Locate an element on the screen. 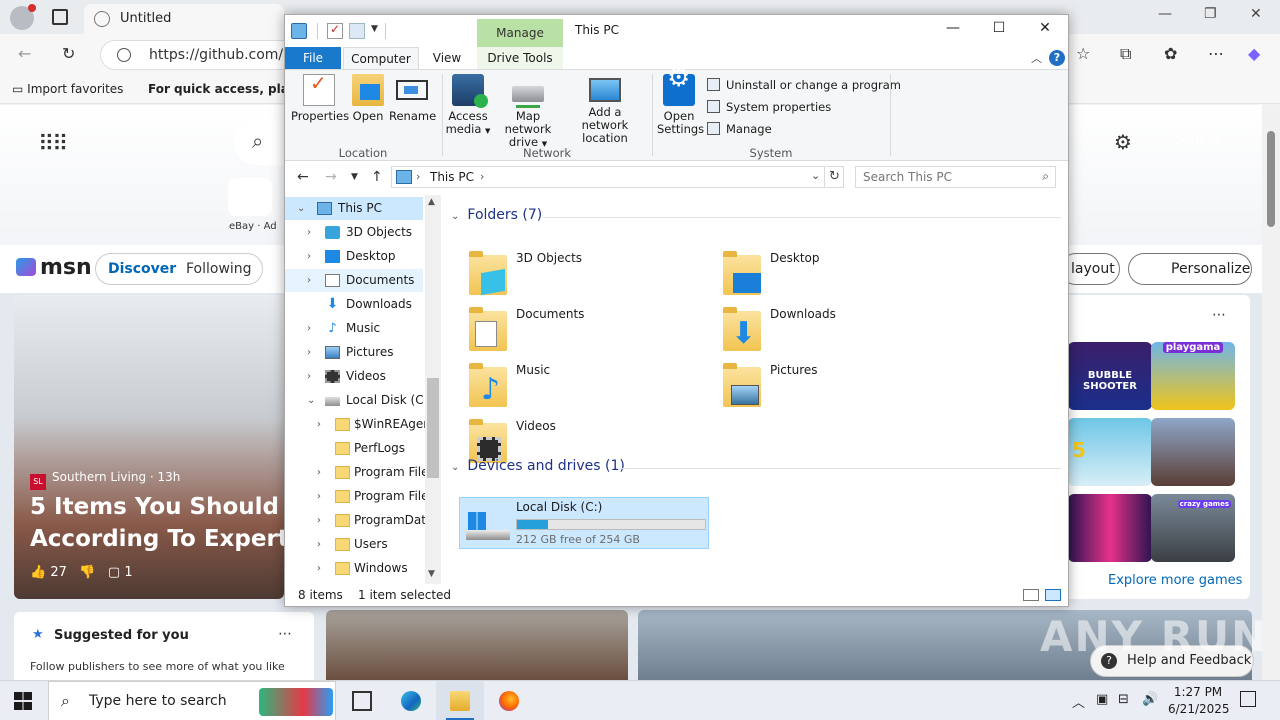 This screenshot has width=1280, height=720. tab-drive-tools: Drive Tools is located at coordinates (520, 58).